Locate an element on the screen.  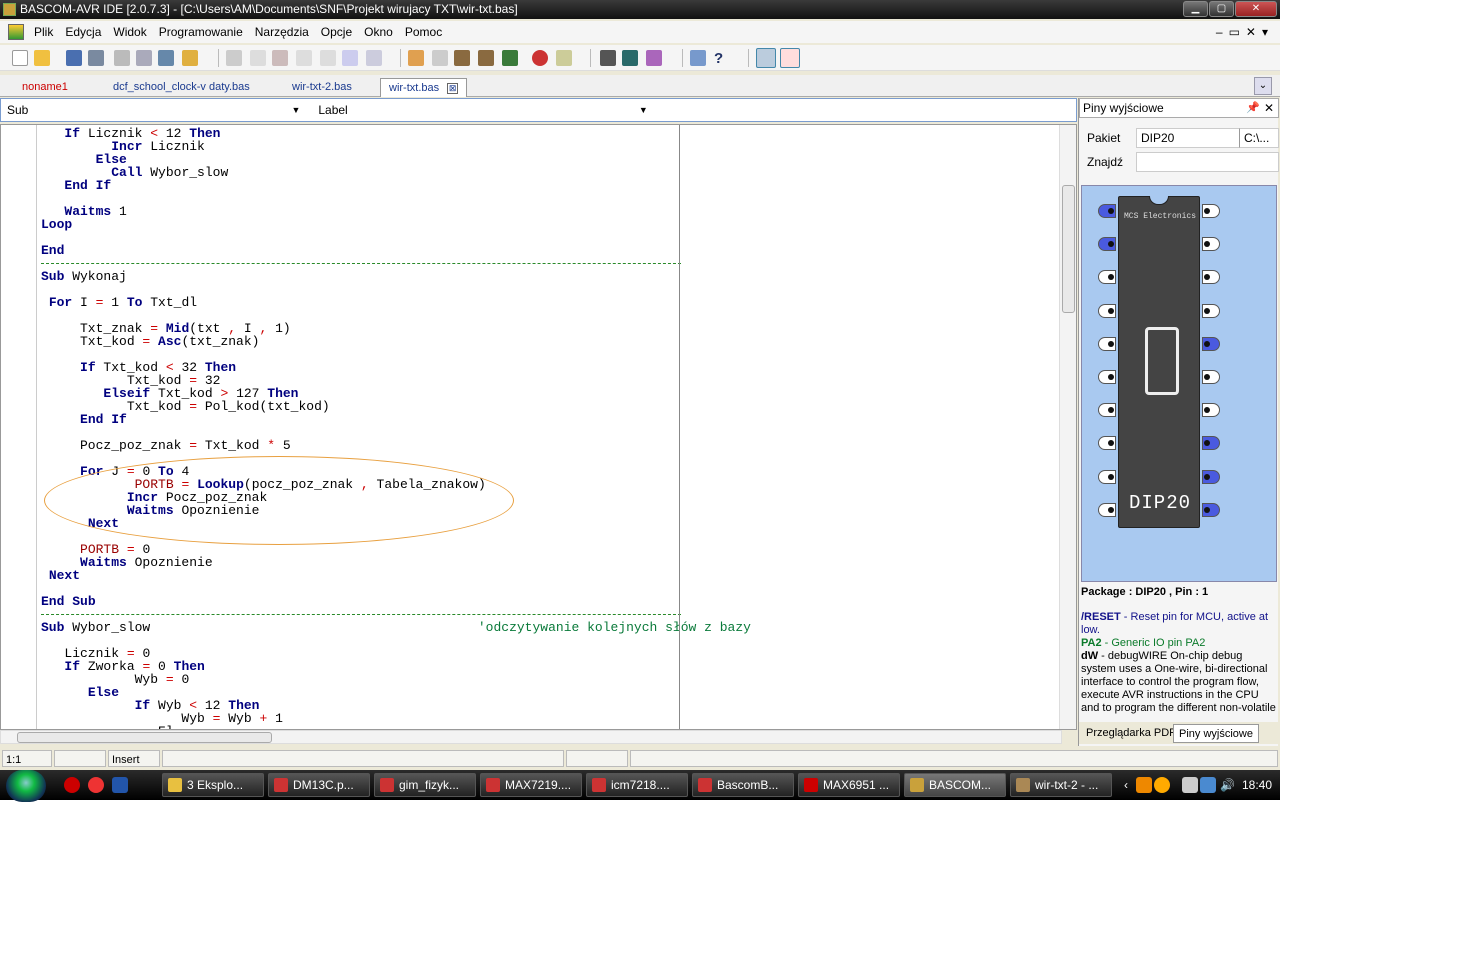
stop-icon is located at coordinates (540, 58).